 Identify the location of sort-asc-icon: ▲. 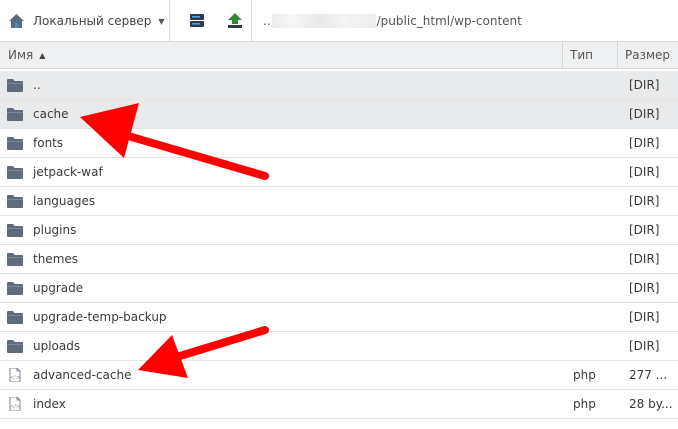
(42, 55).